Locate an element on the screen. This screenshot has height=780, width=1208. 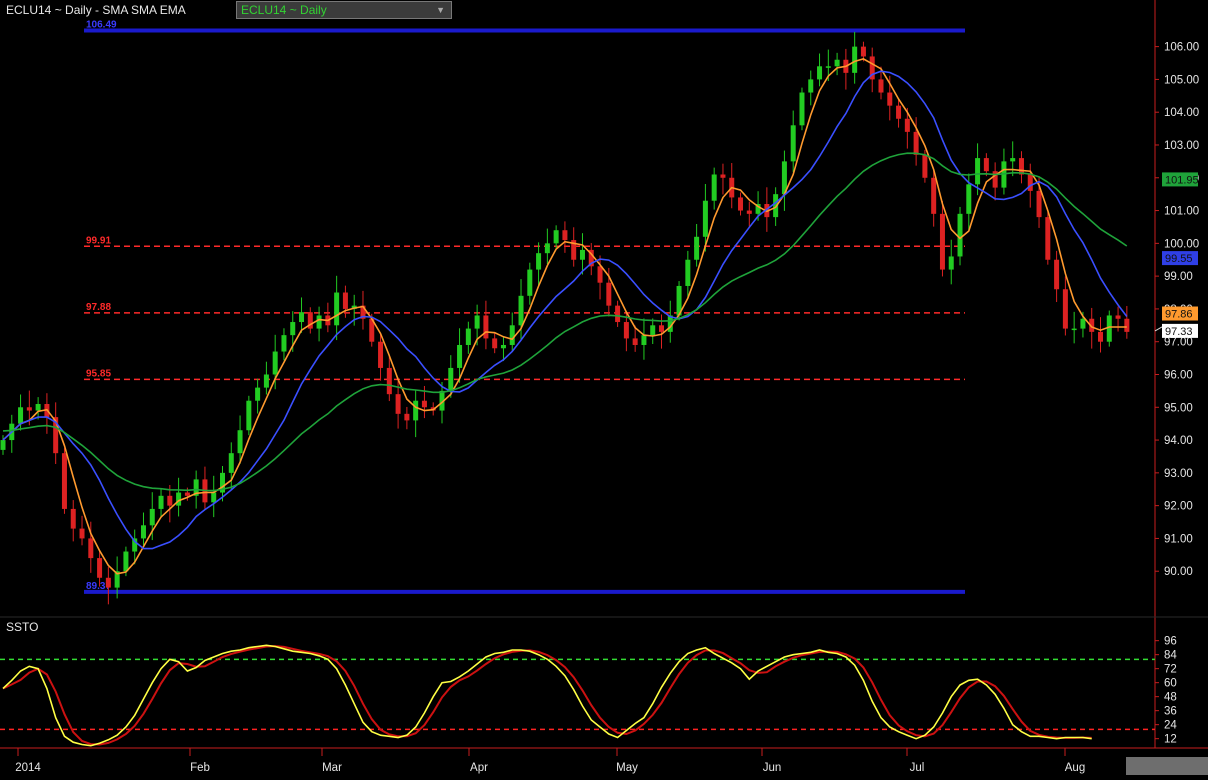
price-tick-label: 101.00 is located at coordinates (1181, 212).